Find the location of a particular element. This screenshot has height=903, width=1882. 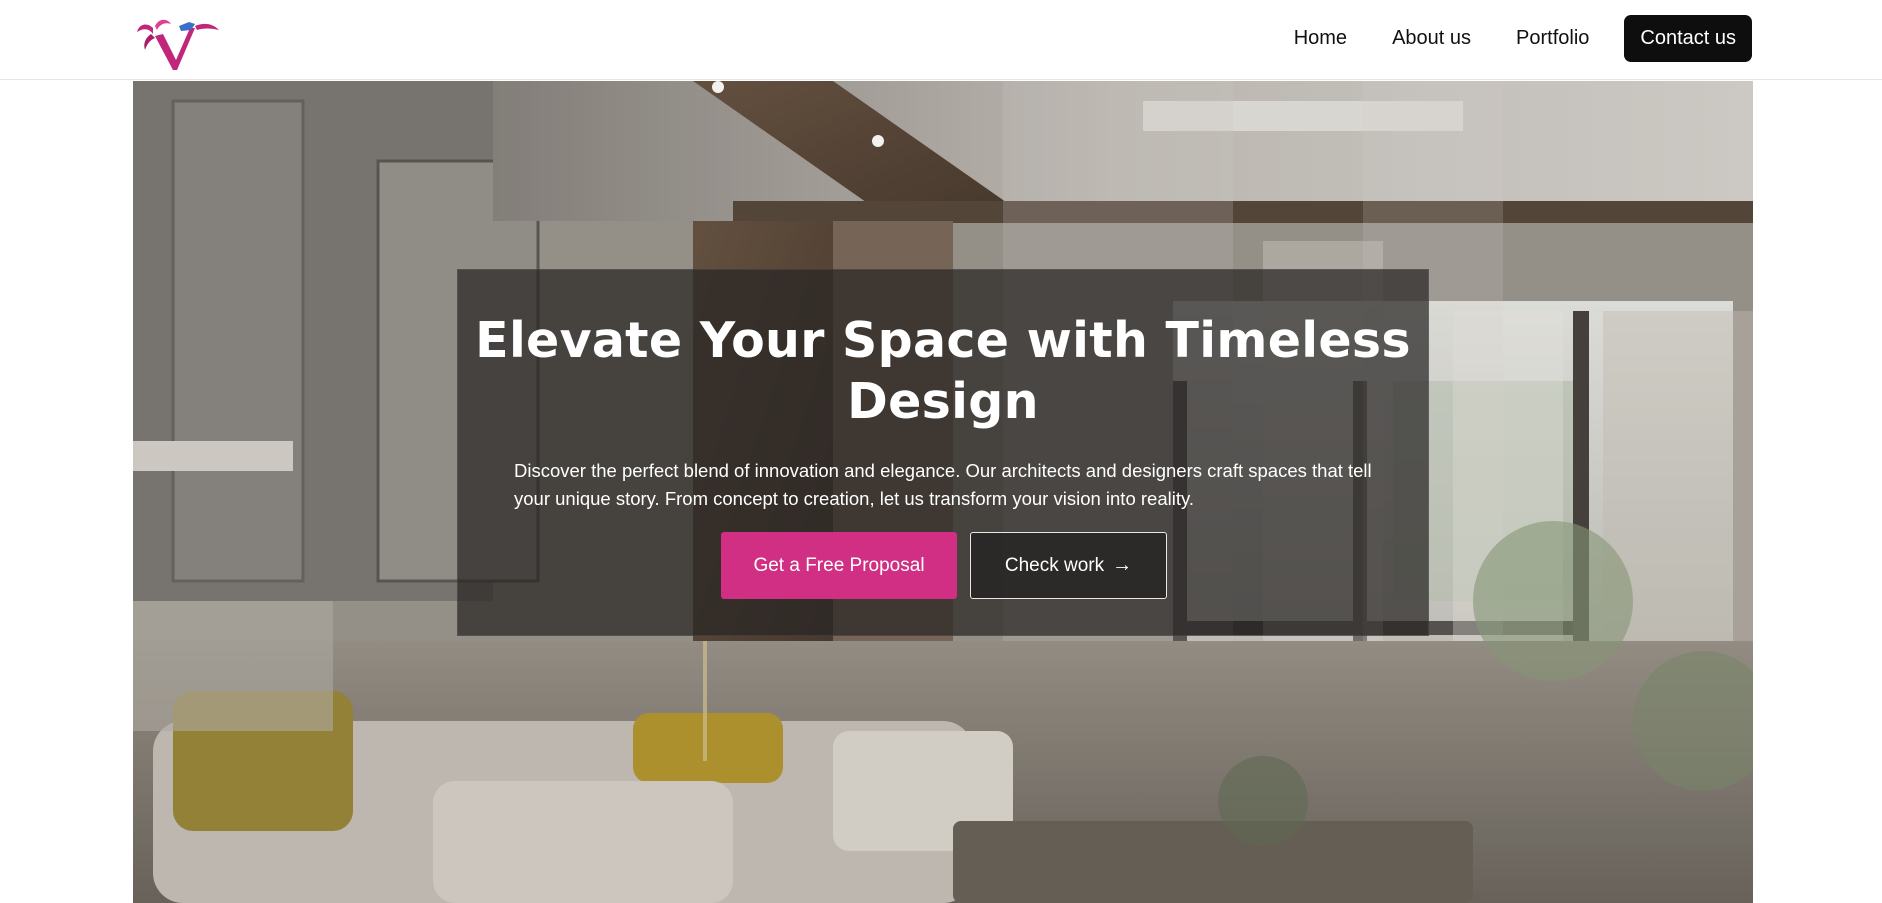

arrow-right-icon: → is located at coordinates (1122, 565).